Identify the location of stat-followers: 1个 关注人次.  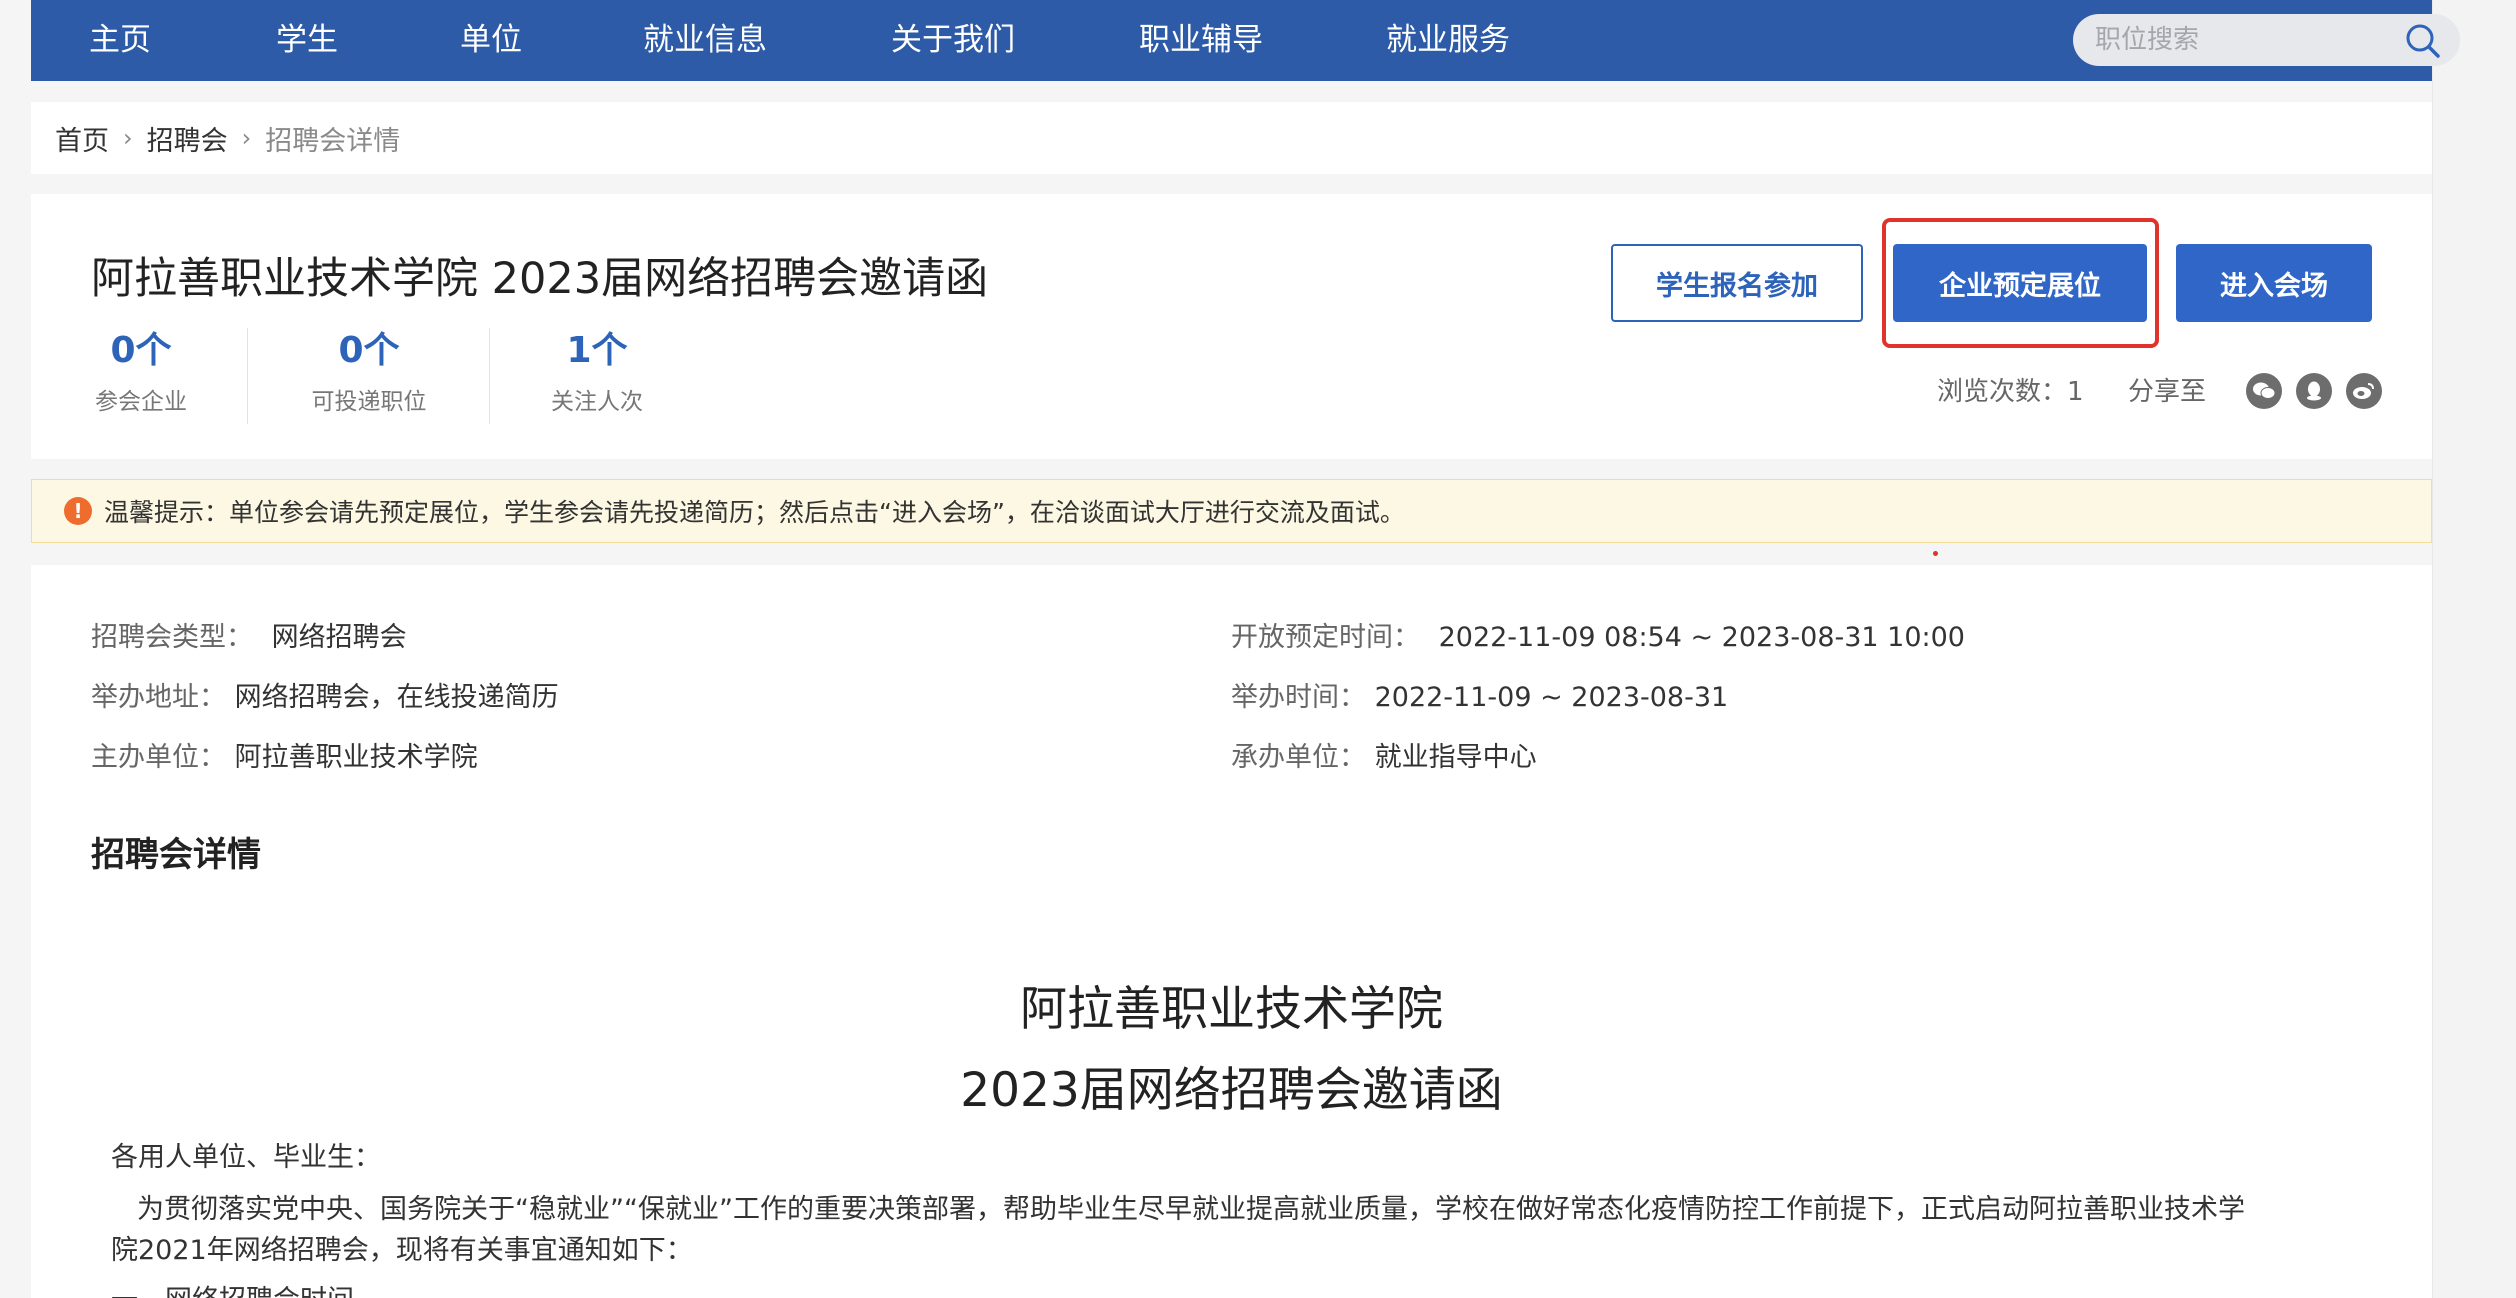
(597, 372).